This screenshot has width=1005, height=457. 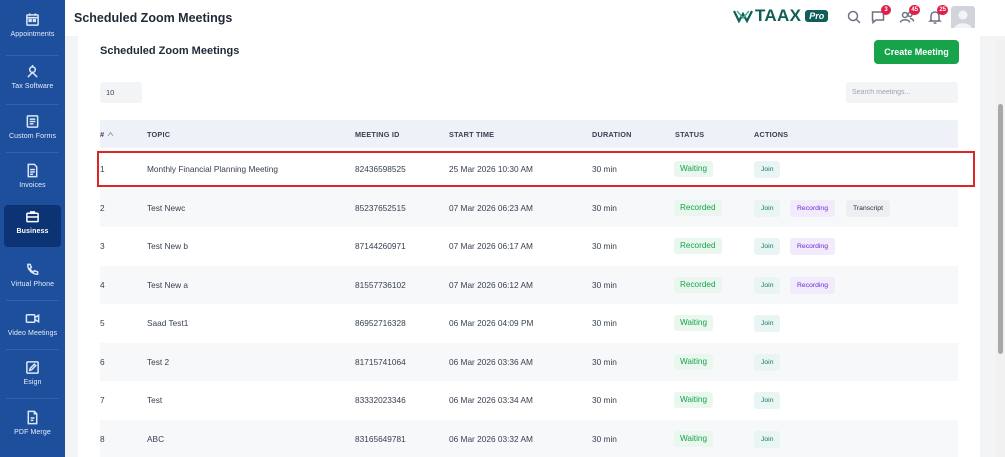 I want to click on cell-num: 4, so click(x=102, y=285).